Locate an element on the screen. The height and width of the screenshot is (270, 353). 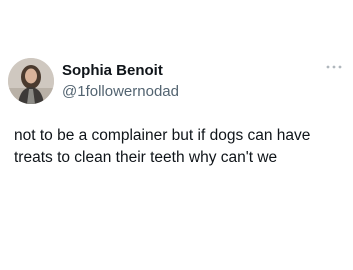
more-options-button is located at coordinates (334, 67).